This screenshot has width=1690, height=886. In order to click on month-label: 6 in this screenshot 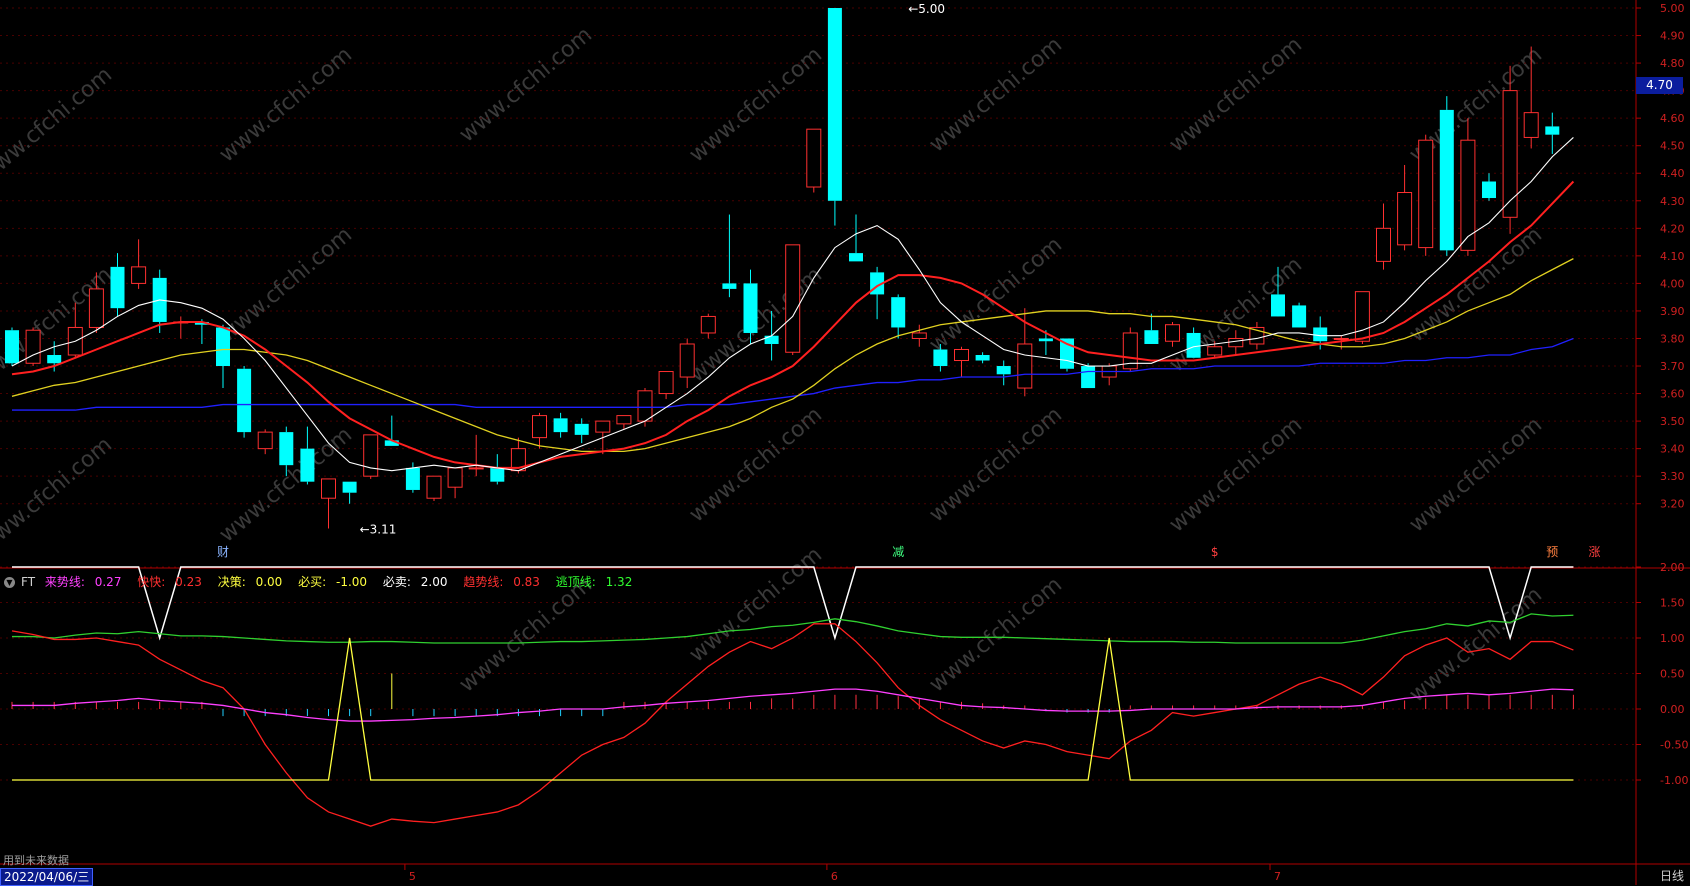, I will do `click(834, 876)`.